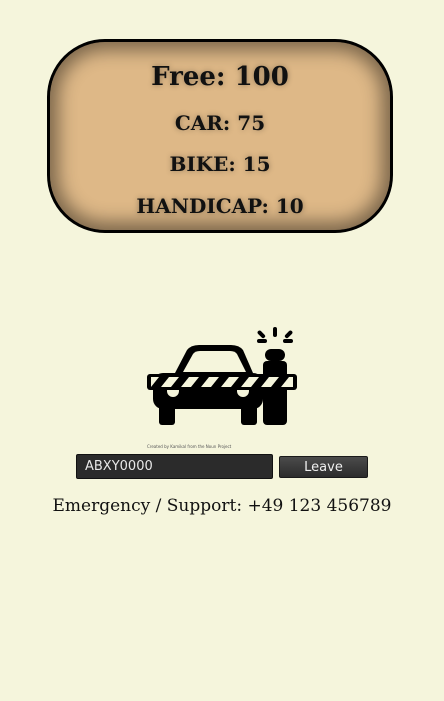 The width and height of the screenshot is (444, 701). Describe the element at coordinates (220, 77) in the screenshot. I see `free-count: Free: 100` at that location.